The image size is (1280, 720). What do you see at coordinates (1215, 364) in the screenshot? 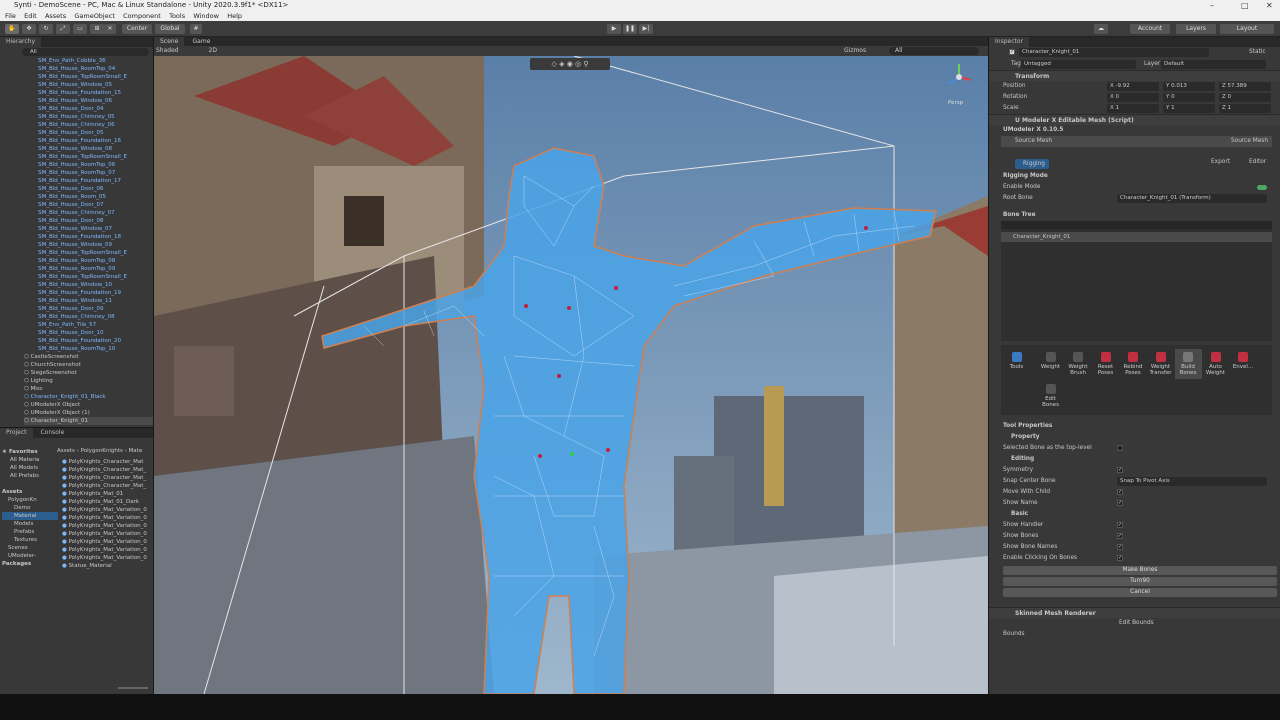
I see `tool-button: Auto Weight` at bounding box center [1215, 364].